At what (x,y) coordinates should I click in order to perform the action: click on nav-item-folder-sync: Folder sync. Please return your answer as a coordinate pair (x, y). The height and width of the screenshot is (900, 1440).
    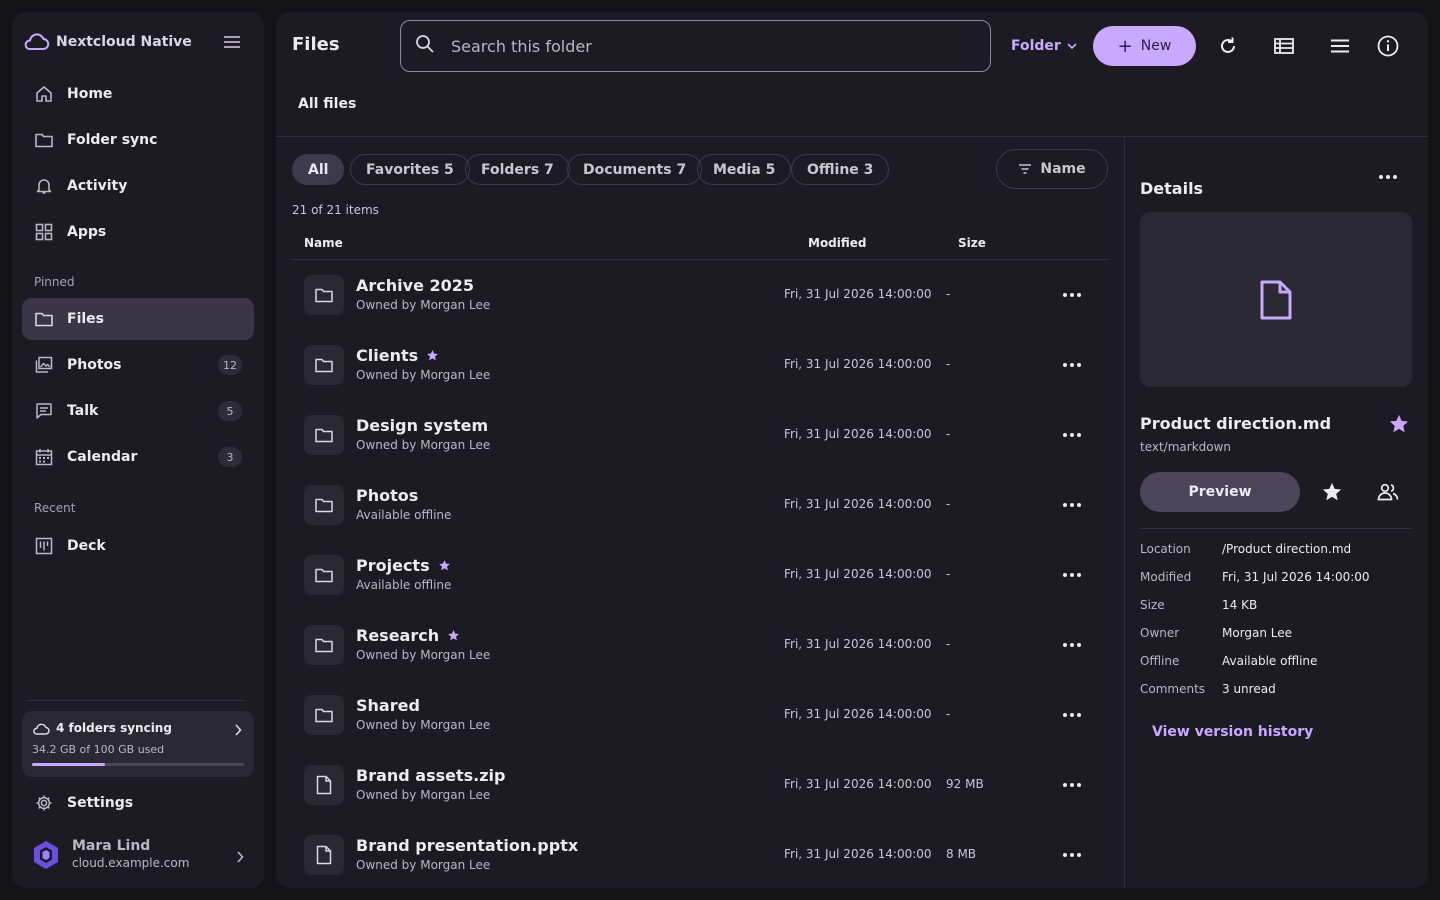
    Looking at the image, I should click on (138, 140).